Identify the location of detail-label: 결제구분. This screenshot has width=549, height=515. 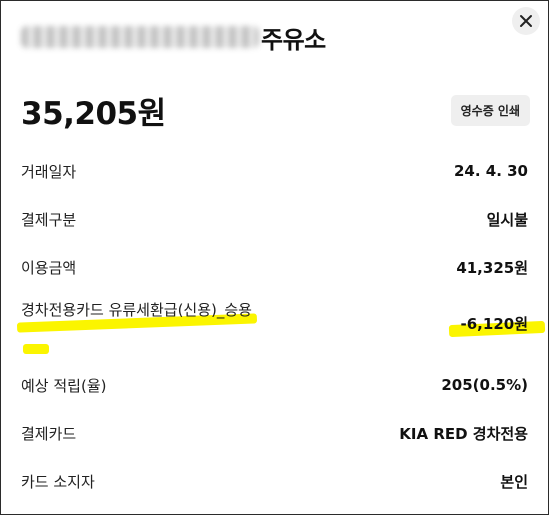
(49, 219).